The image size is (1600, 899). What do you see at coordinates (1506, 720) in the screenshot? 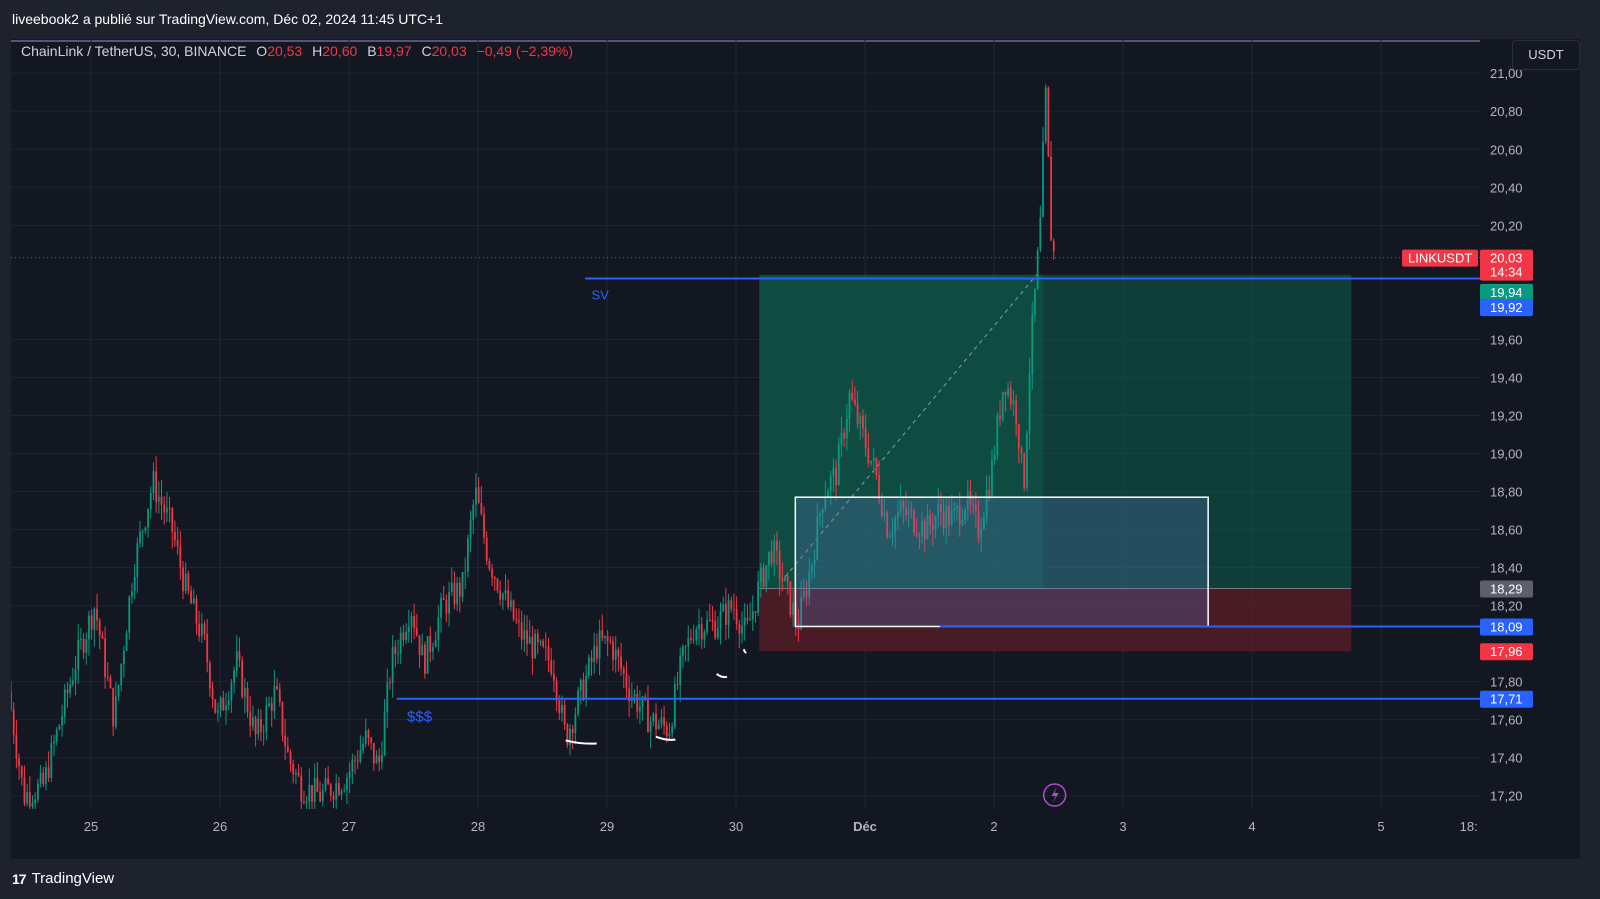
I see `price-tick: 17,60` at bounding box center [1506, 720].